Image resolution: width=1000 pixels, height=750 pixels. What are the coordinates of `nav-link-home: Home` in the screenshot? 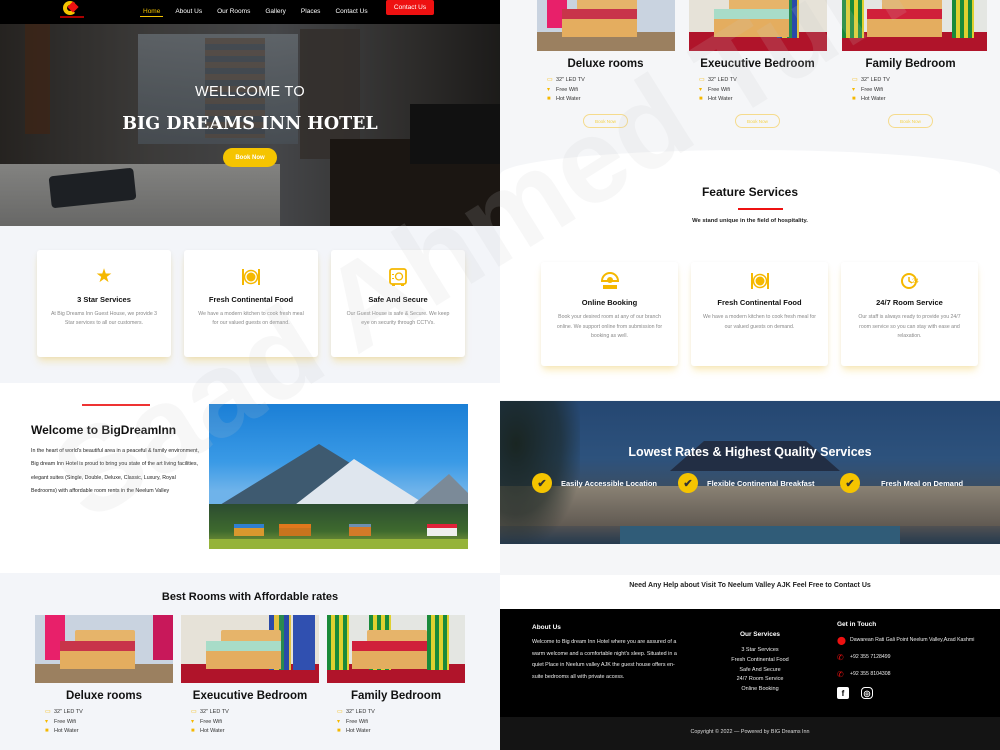 It's located at (151, 12).